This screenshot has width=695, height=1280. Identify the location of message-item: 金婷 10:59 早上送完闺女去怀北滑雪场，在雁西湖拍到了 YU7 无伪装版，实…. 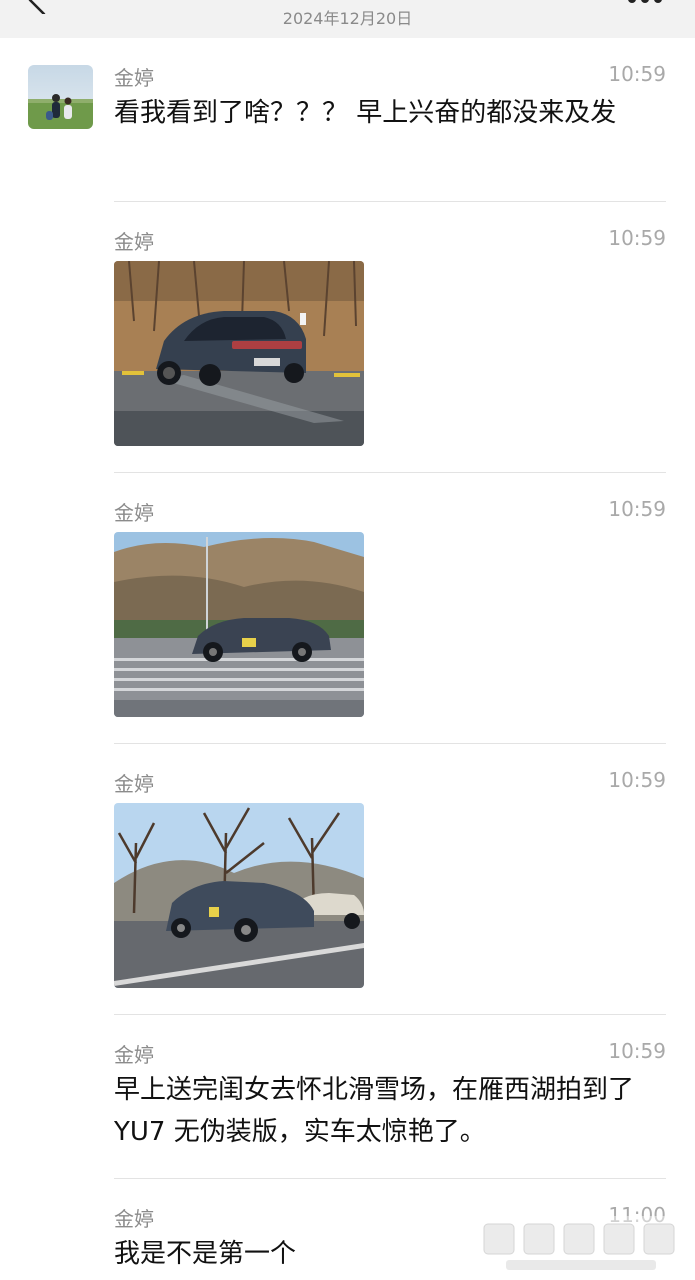
(390, 1104).